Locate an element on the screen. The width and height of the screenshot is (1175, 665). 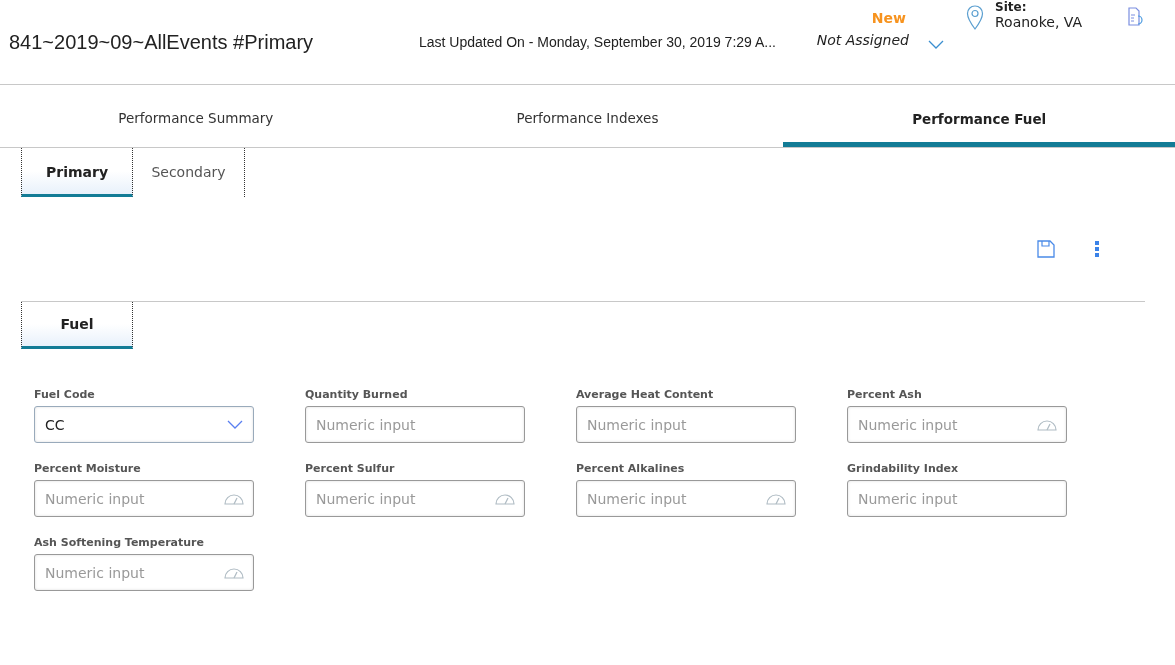
section-tab: Fuel is located at coordinates (77, 325).